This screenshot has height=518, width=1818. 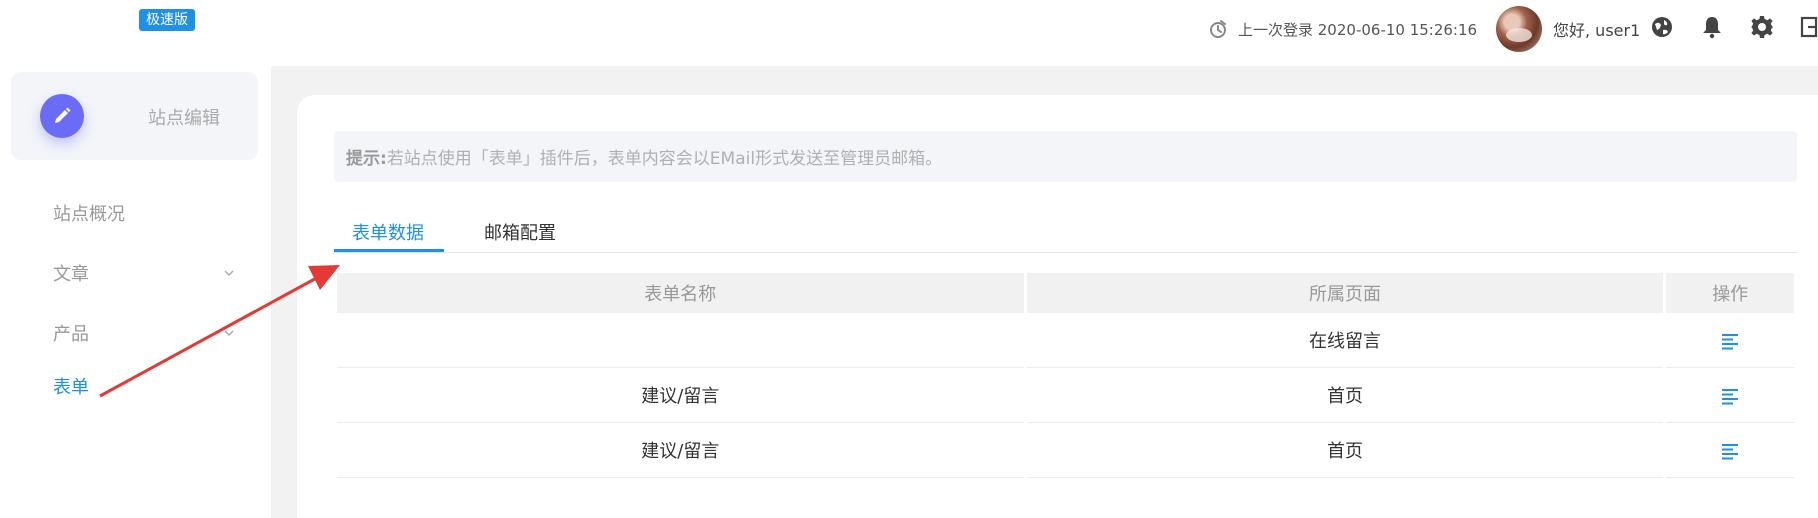 I want to click on exit-icon, so click(x=1809, y=27).